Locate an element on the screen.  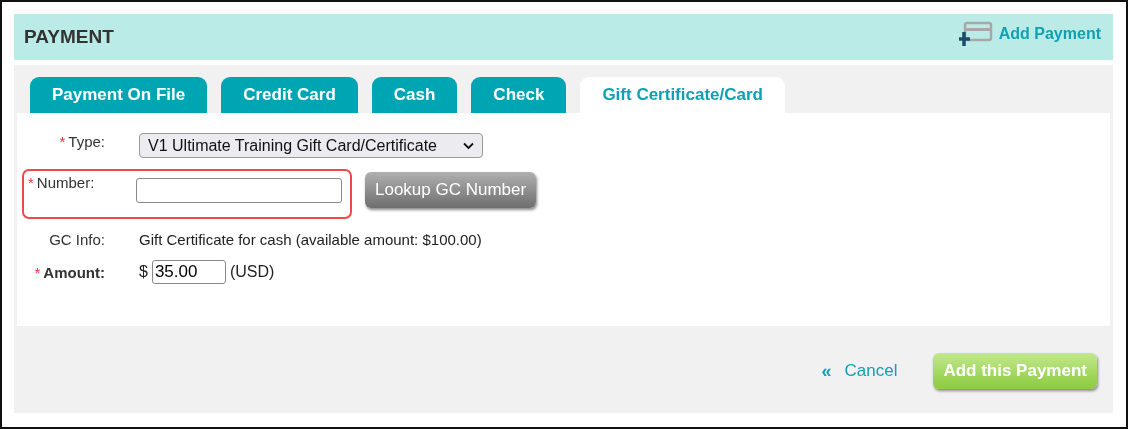
currency-code: (USD) is located at coordinates (252, 272).